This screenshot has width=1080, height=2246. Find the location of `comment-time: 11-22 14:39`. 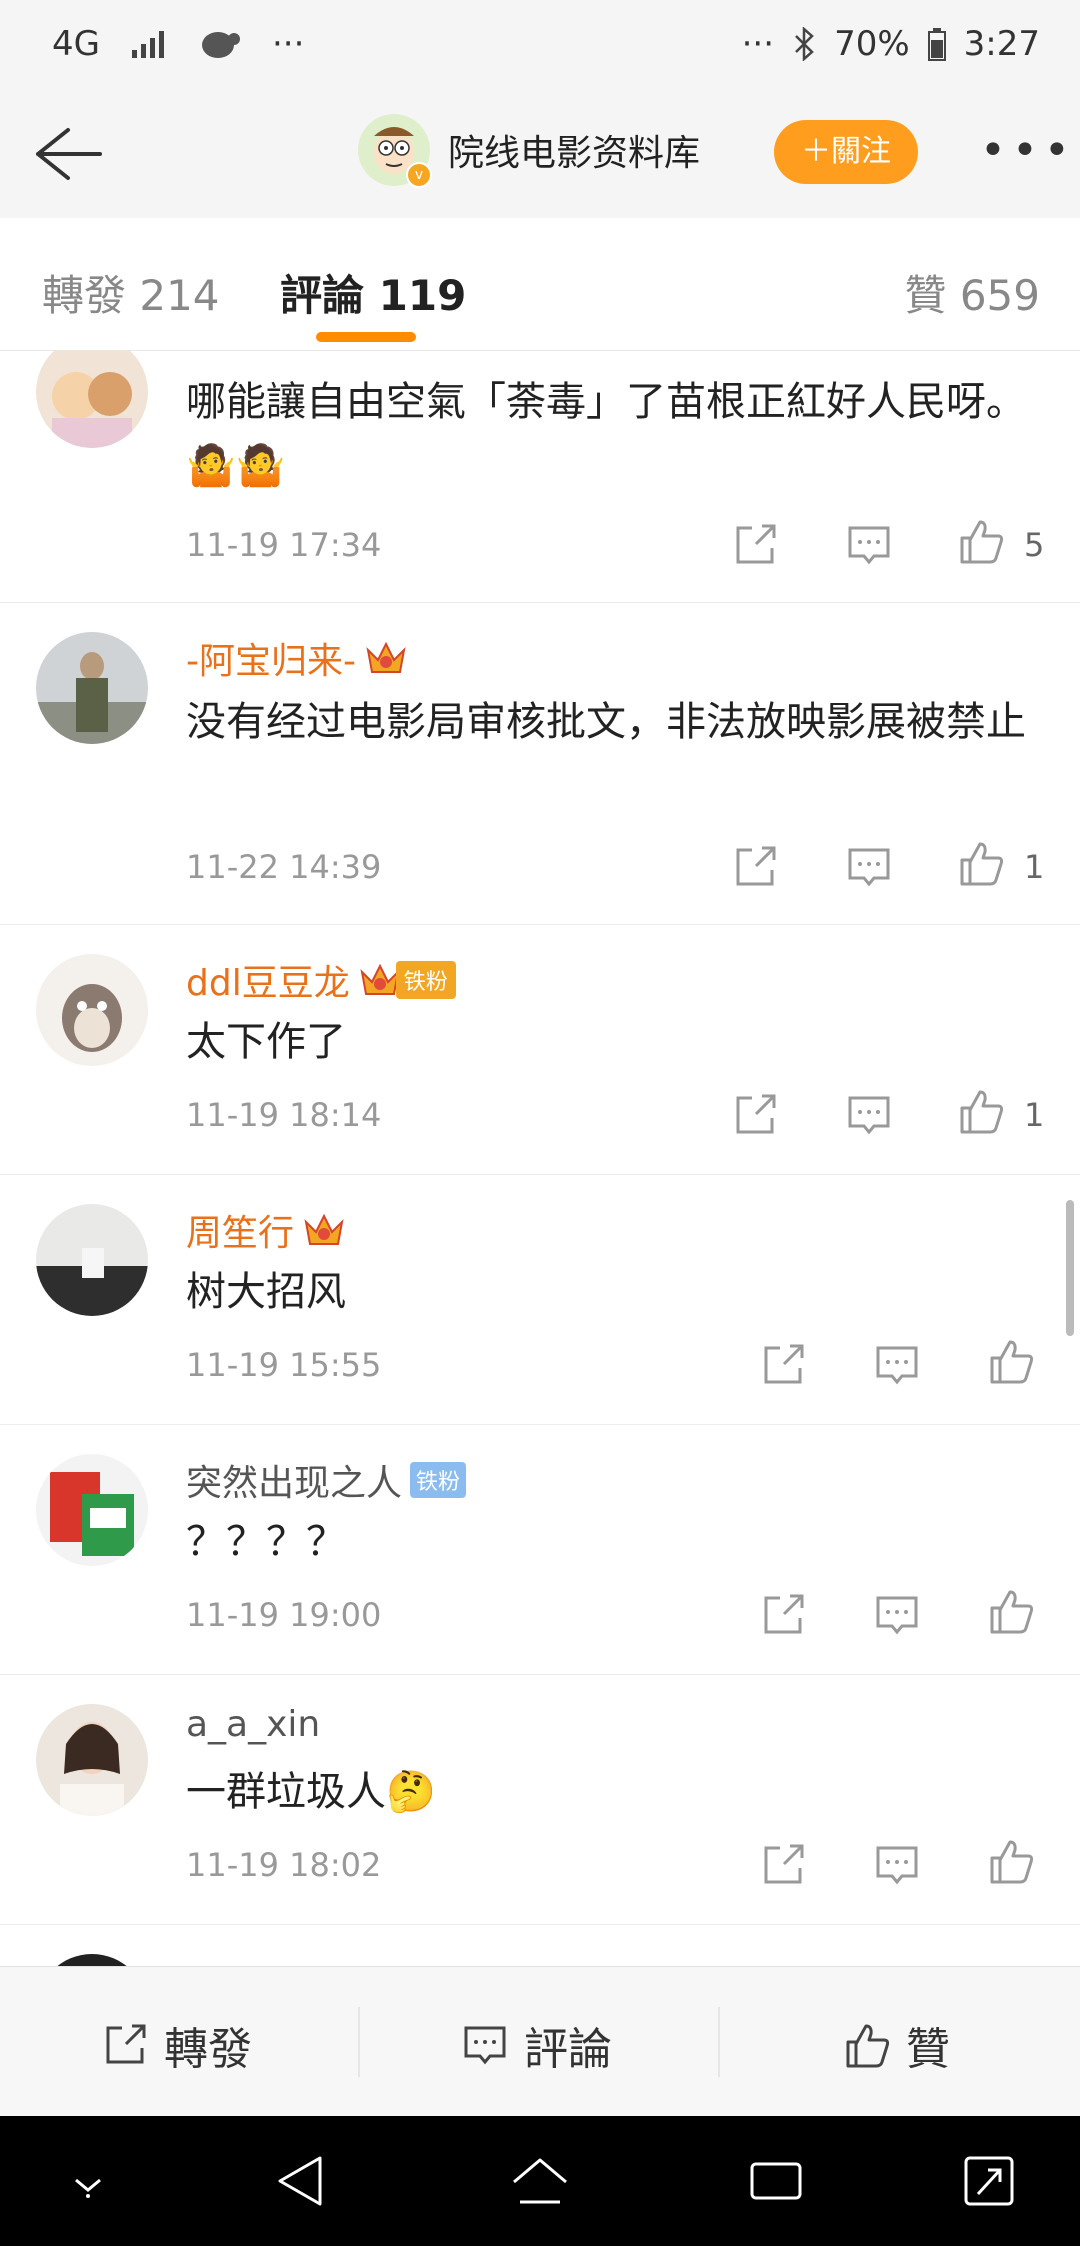

comment-time: 11-22 14:39 is located at coordinates (284, 867).